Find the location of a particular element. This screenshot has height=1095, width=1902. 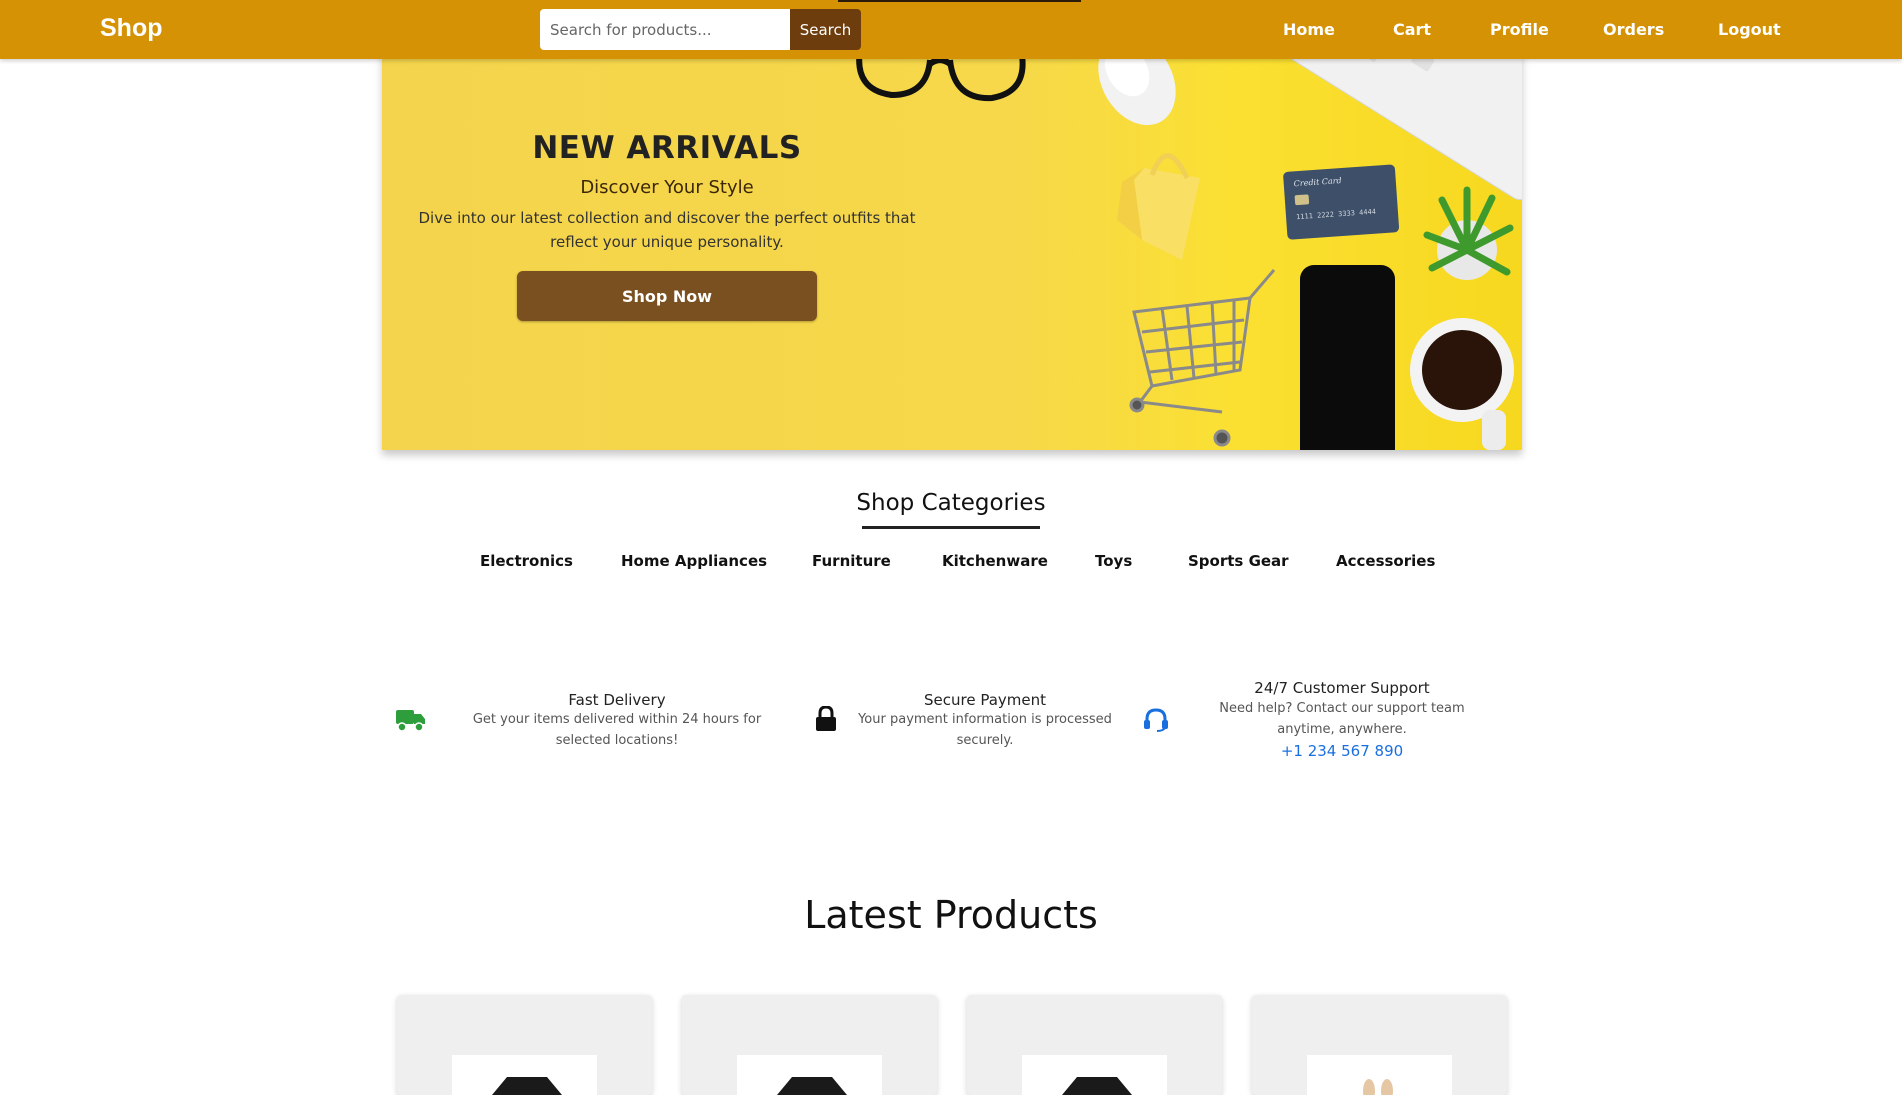

feature-title-customer-support: 24/7 Customer Support is located at coordinates (1342, 688).